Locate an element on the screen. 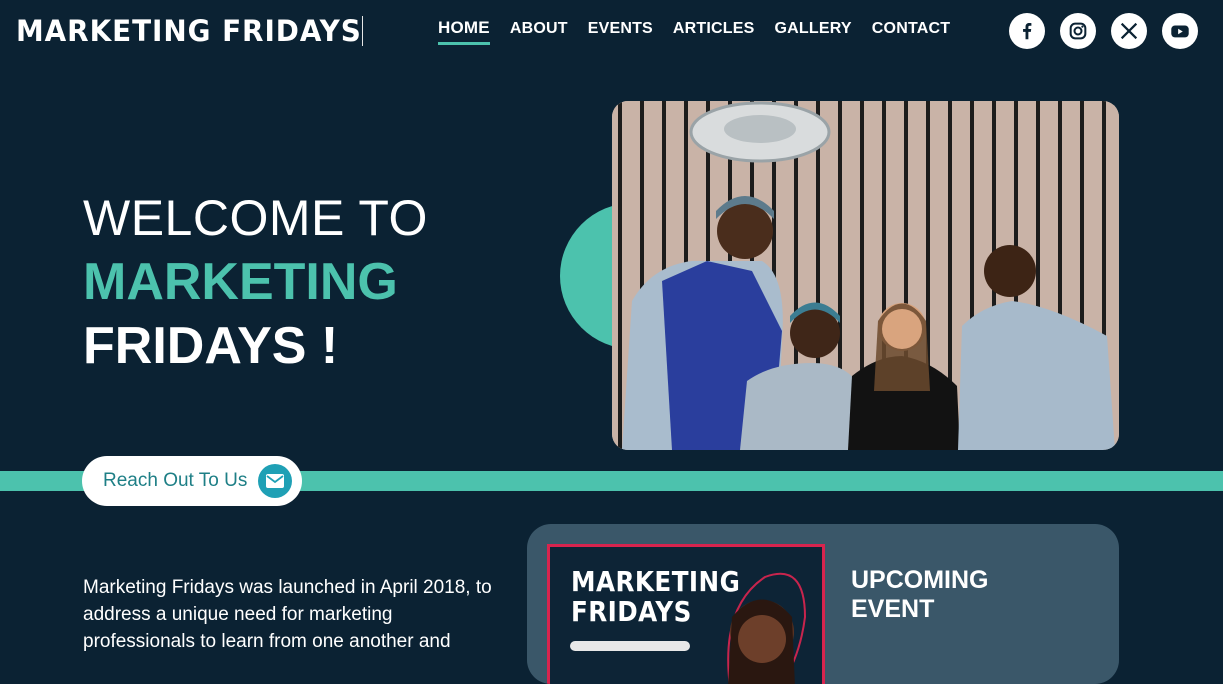 The image size is (1223, 684). reach-out-button: Reach Out To Us is located at coordinates (192, 481).